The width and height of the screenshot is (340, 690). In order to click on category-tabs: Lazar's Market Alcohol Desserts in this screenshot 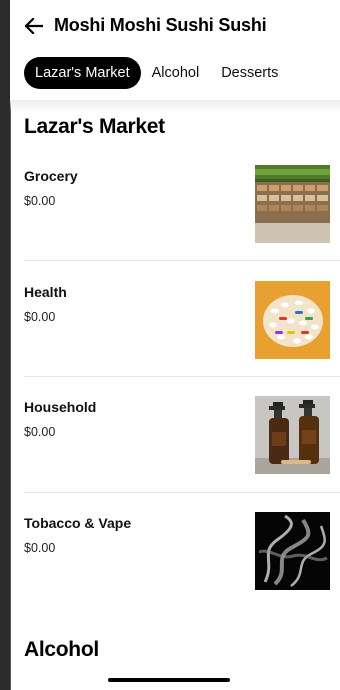, I will do `click(156, 73)`.